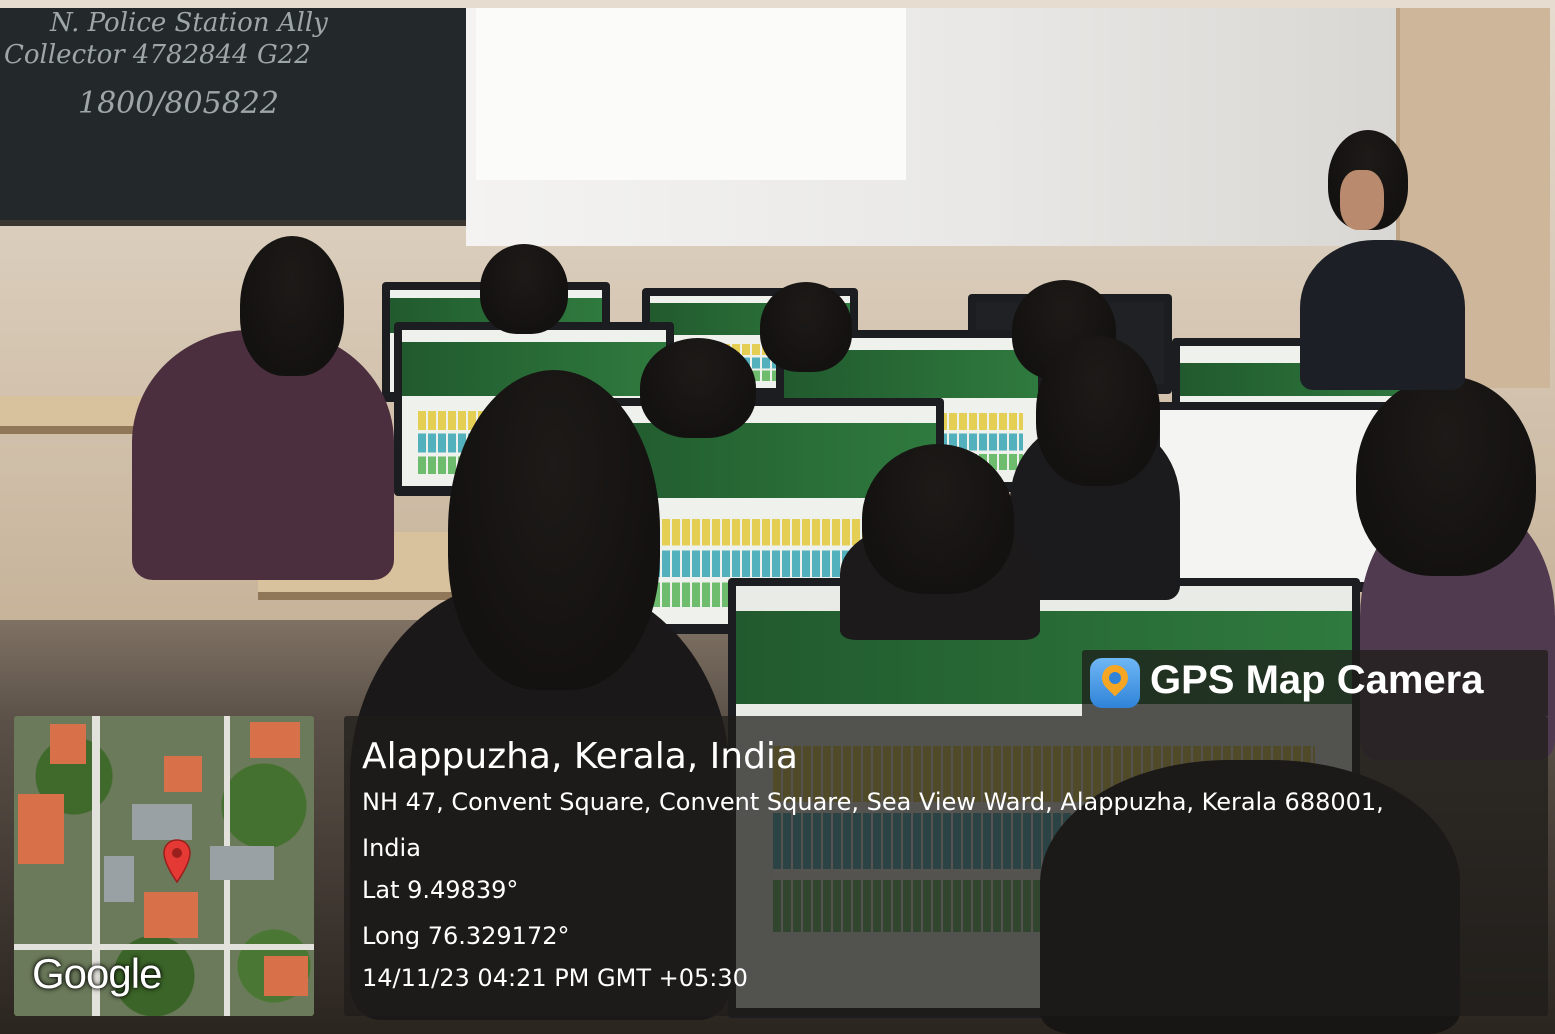  What do you see at coordinates (189, 23) in the screenshot?
I see `blackboard-line-1: N. Police Station Ally` at bounding box center [189, 23].